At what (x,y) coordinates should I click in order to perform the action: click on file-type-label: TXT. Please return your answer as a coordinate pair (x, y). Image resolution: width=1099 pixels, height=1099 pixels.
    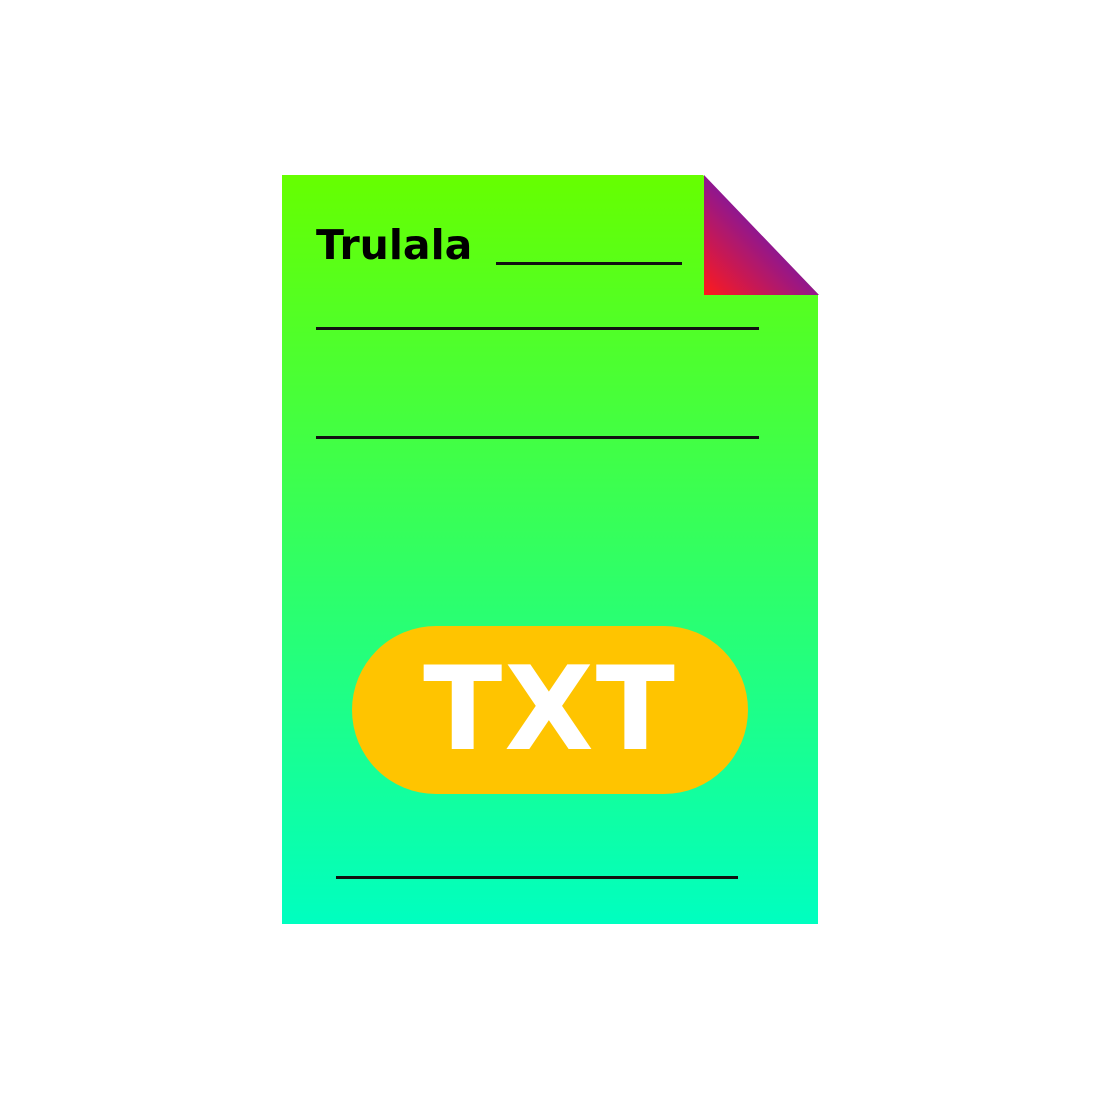
    Looking at the image, I should click on (550, 709).